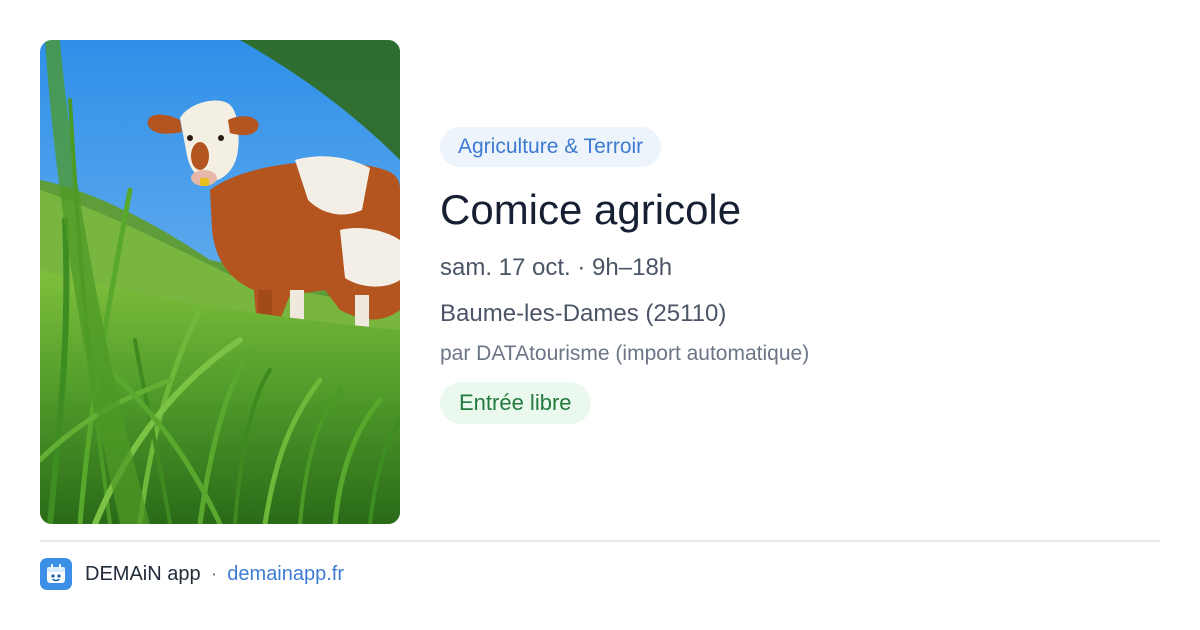 The height and width of the screenshot is (630, 1200). What do you see at coordinates (625, 353) in the screenshot?
I see `event-source: par DATAtourisme (import automatique)` at bounding box center [625, 353].